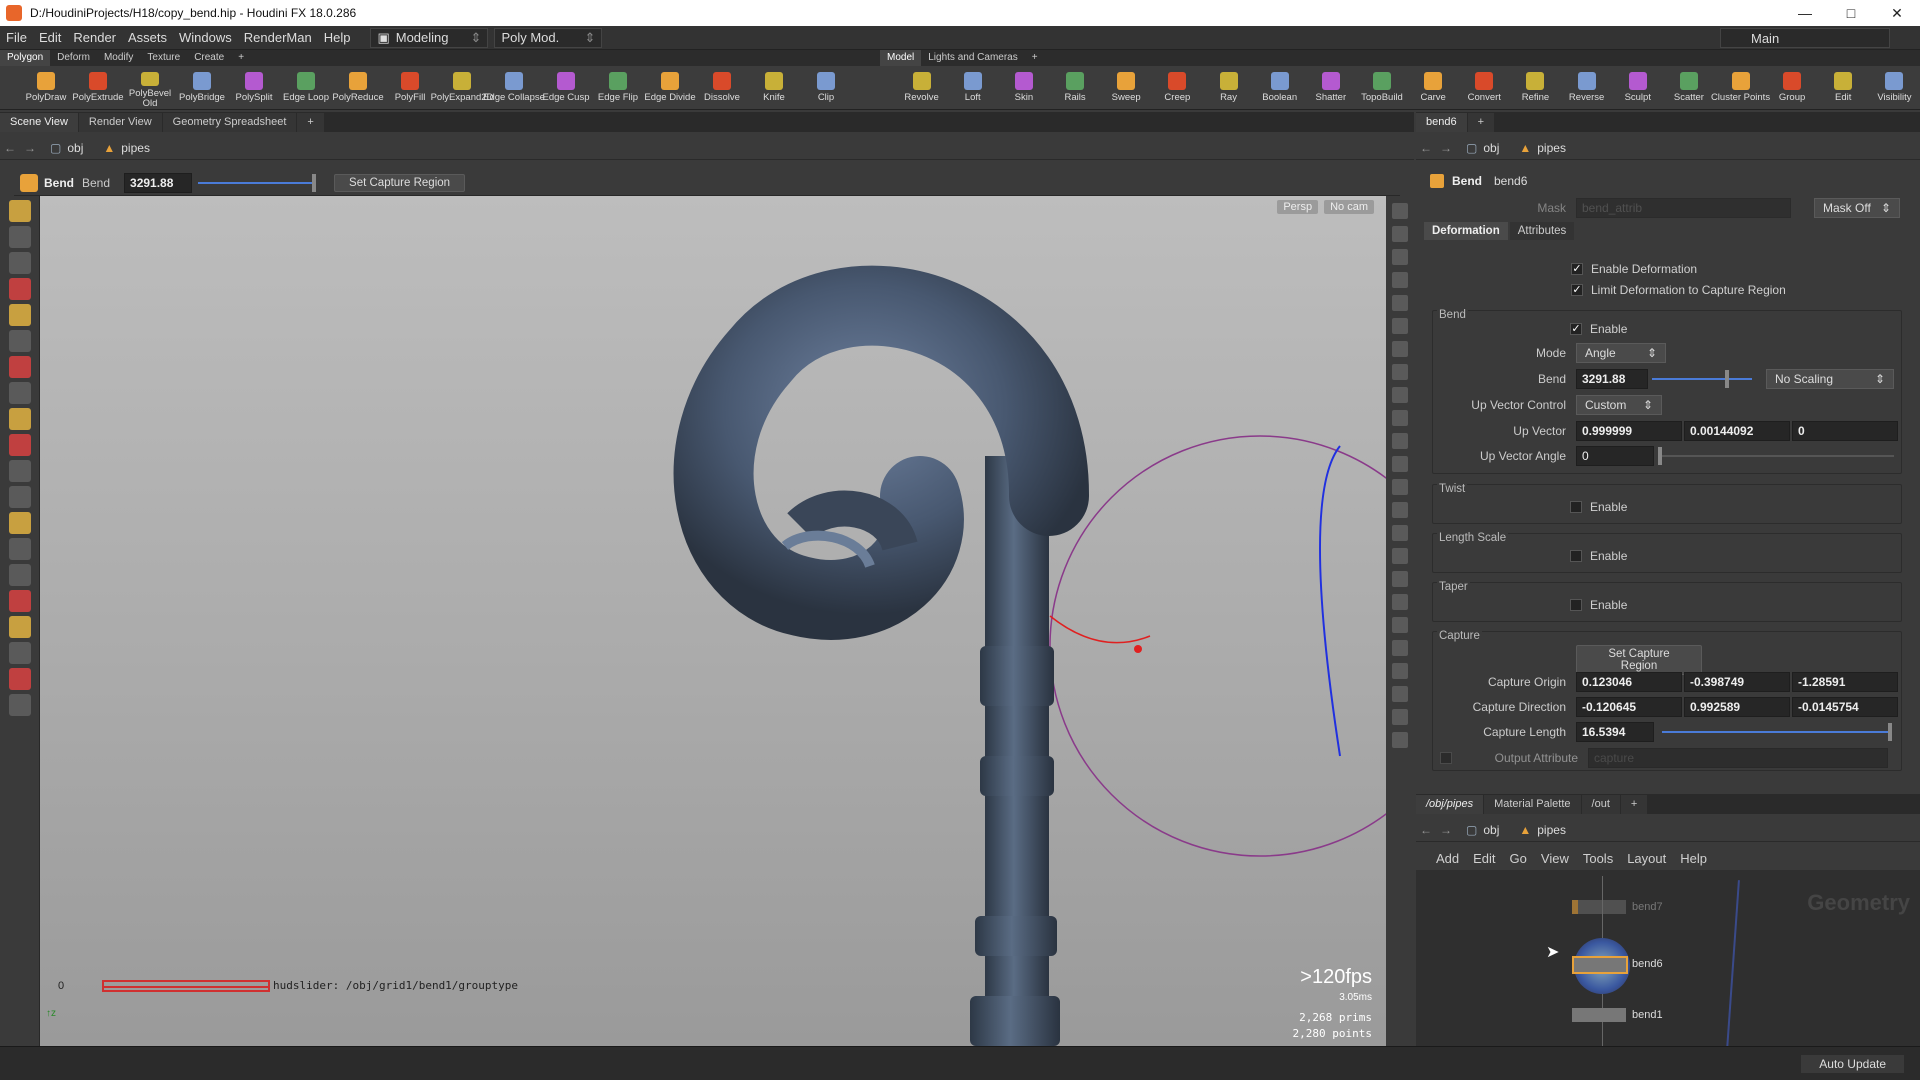 This screenshot has height=1080, width=1920. What do you see at coordinates (618, 87) in the screenshot?
I see `shelf-tool-edge-flip: Edge Flip` at bounding box center [618, 87].